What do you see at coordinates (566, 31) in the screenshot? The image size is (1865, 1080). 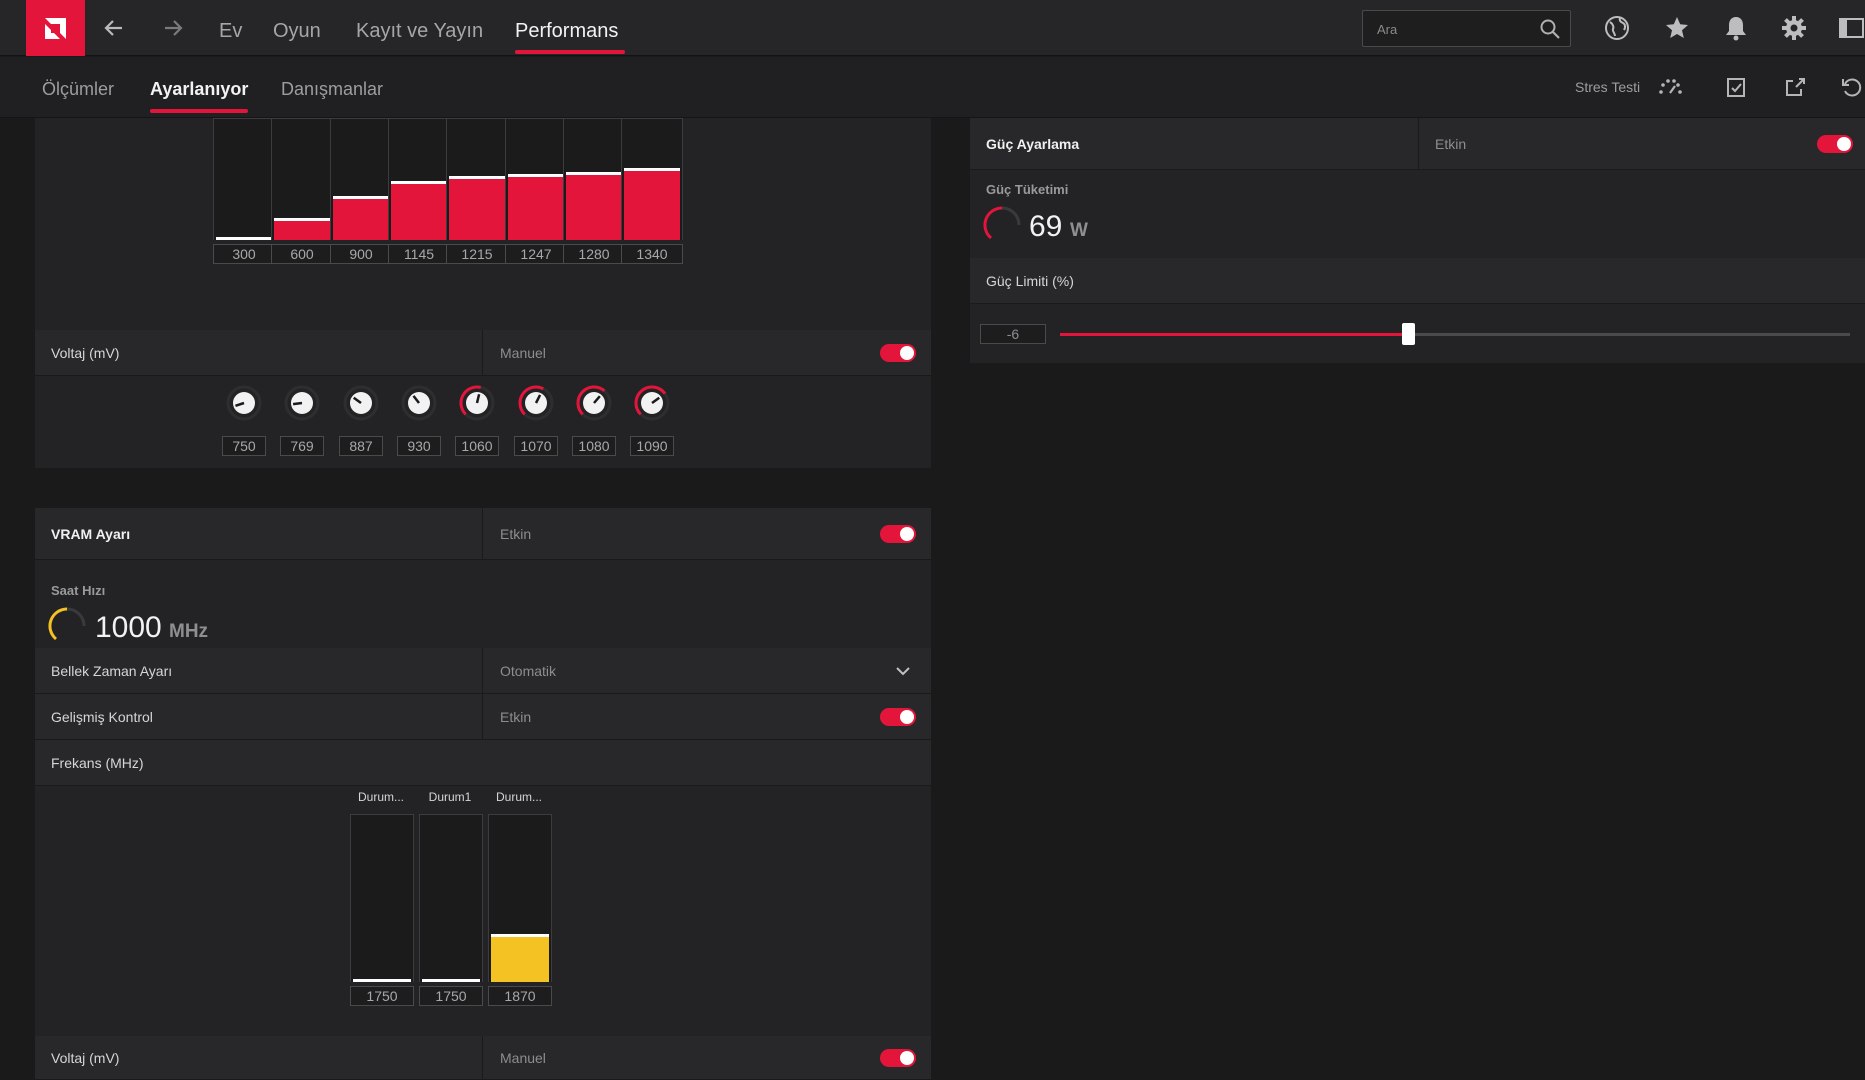 I see `nav-performans: Performans` at bounding box center [566, 31].